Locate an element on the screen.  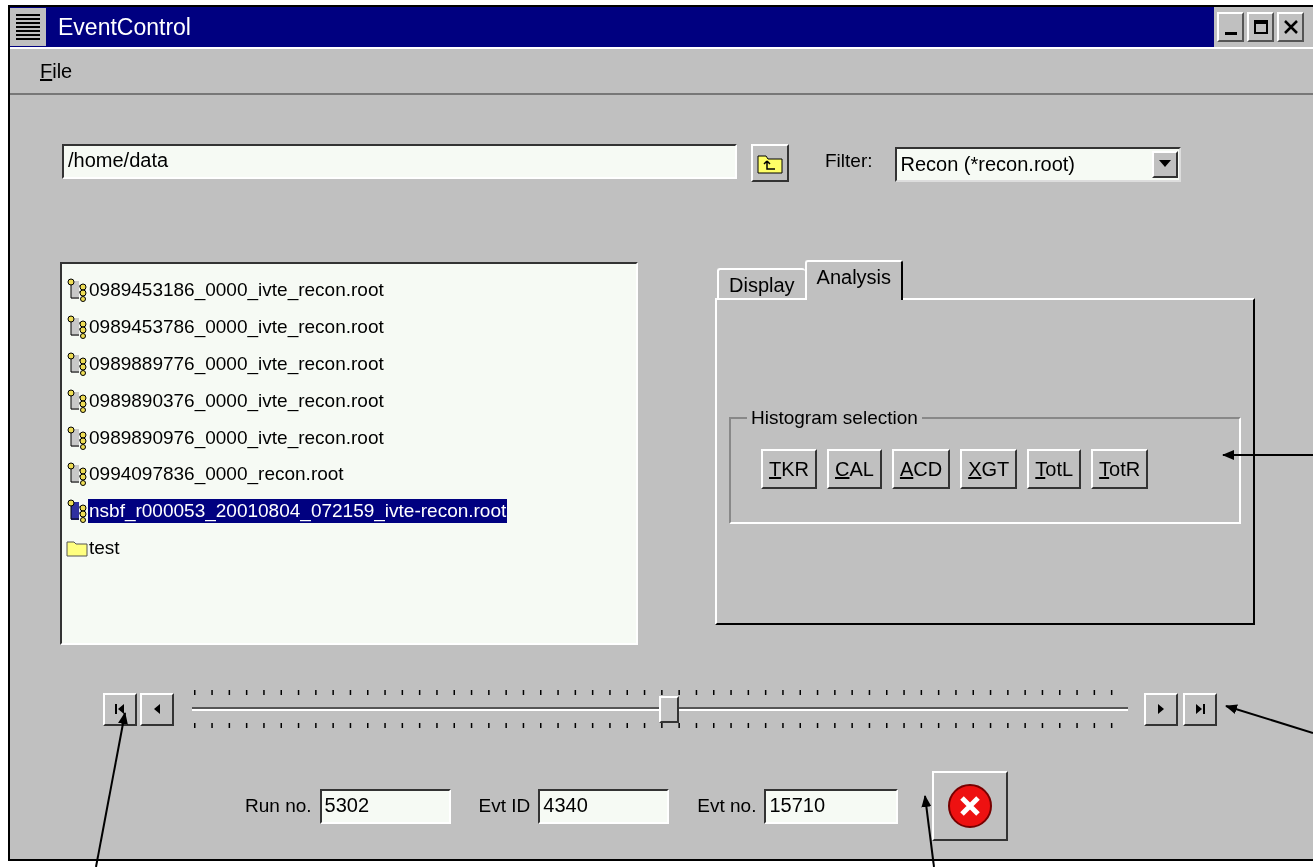
input-field: 4340 is located at coordinates (604, 806).